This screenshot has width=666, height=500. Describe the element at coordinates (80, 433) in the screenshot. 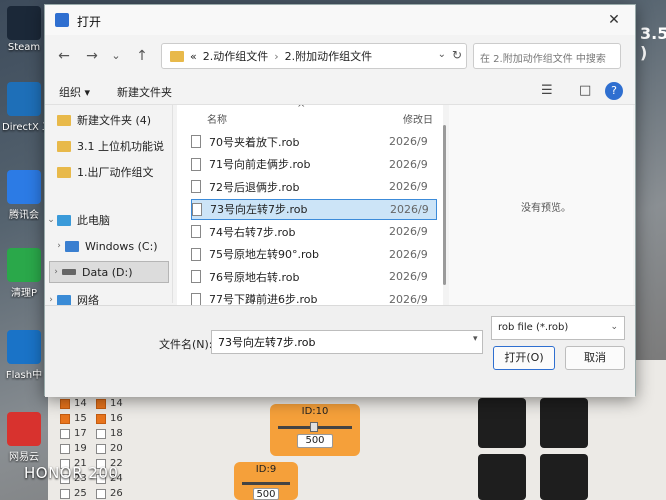

I see `servo-number: 17` at that location.